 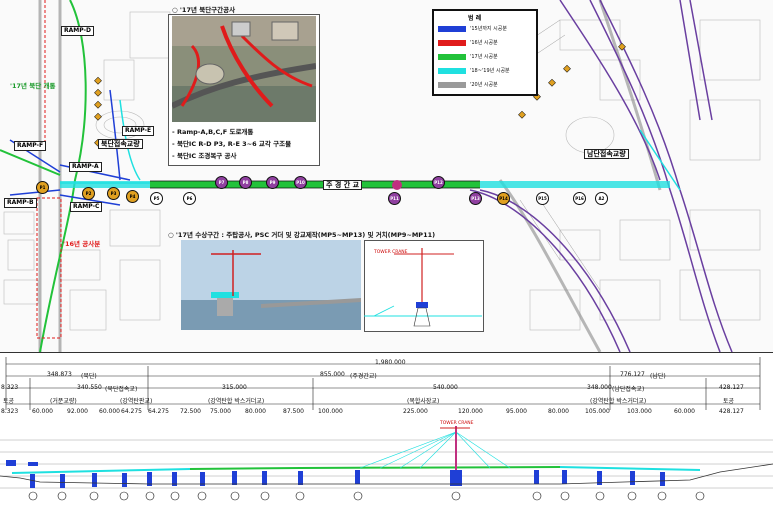 What do you see at coordinates (59, 374) in the screenshot?
I see `top-span-north: 348.873` at bounding box center [59, 374].